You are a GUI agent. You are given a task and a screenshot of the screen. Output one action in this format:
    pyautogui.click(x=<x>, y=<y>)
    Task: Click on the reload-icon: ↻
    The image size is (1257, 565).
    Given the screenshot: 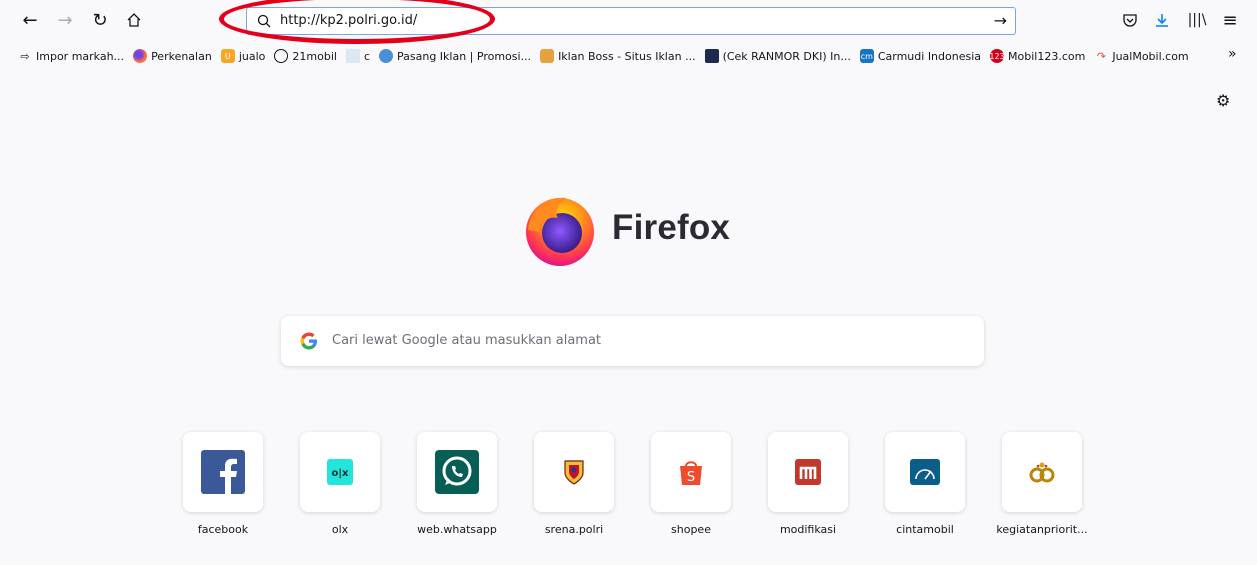 What is the action you would take?
    pyautogui.click(x=100, y=20)
    